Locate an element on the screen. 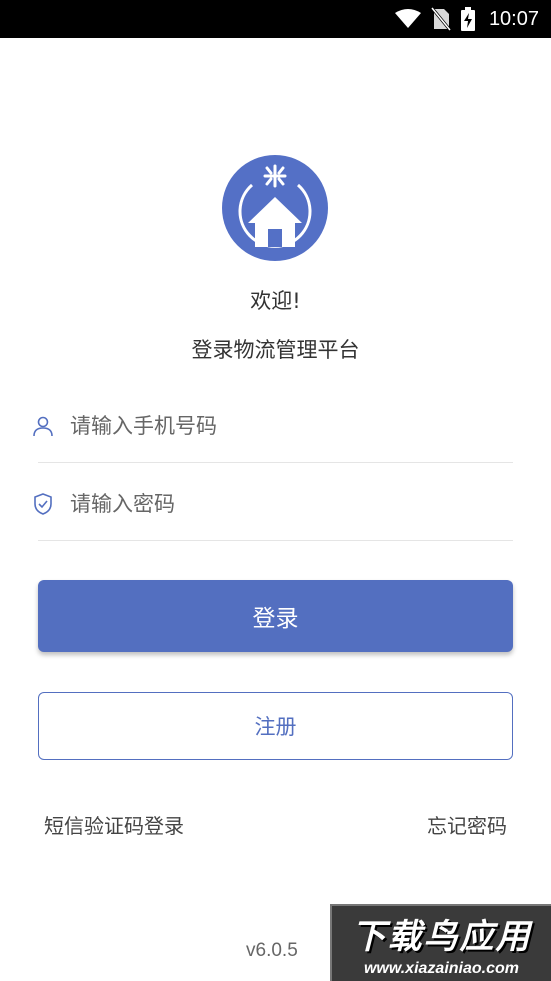 The image size is (551, 981). phone-field is located at coordinates (273, 426).